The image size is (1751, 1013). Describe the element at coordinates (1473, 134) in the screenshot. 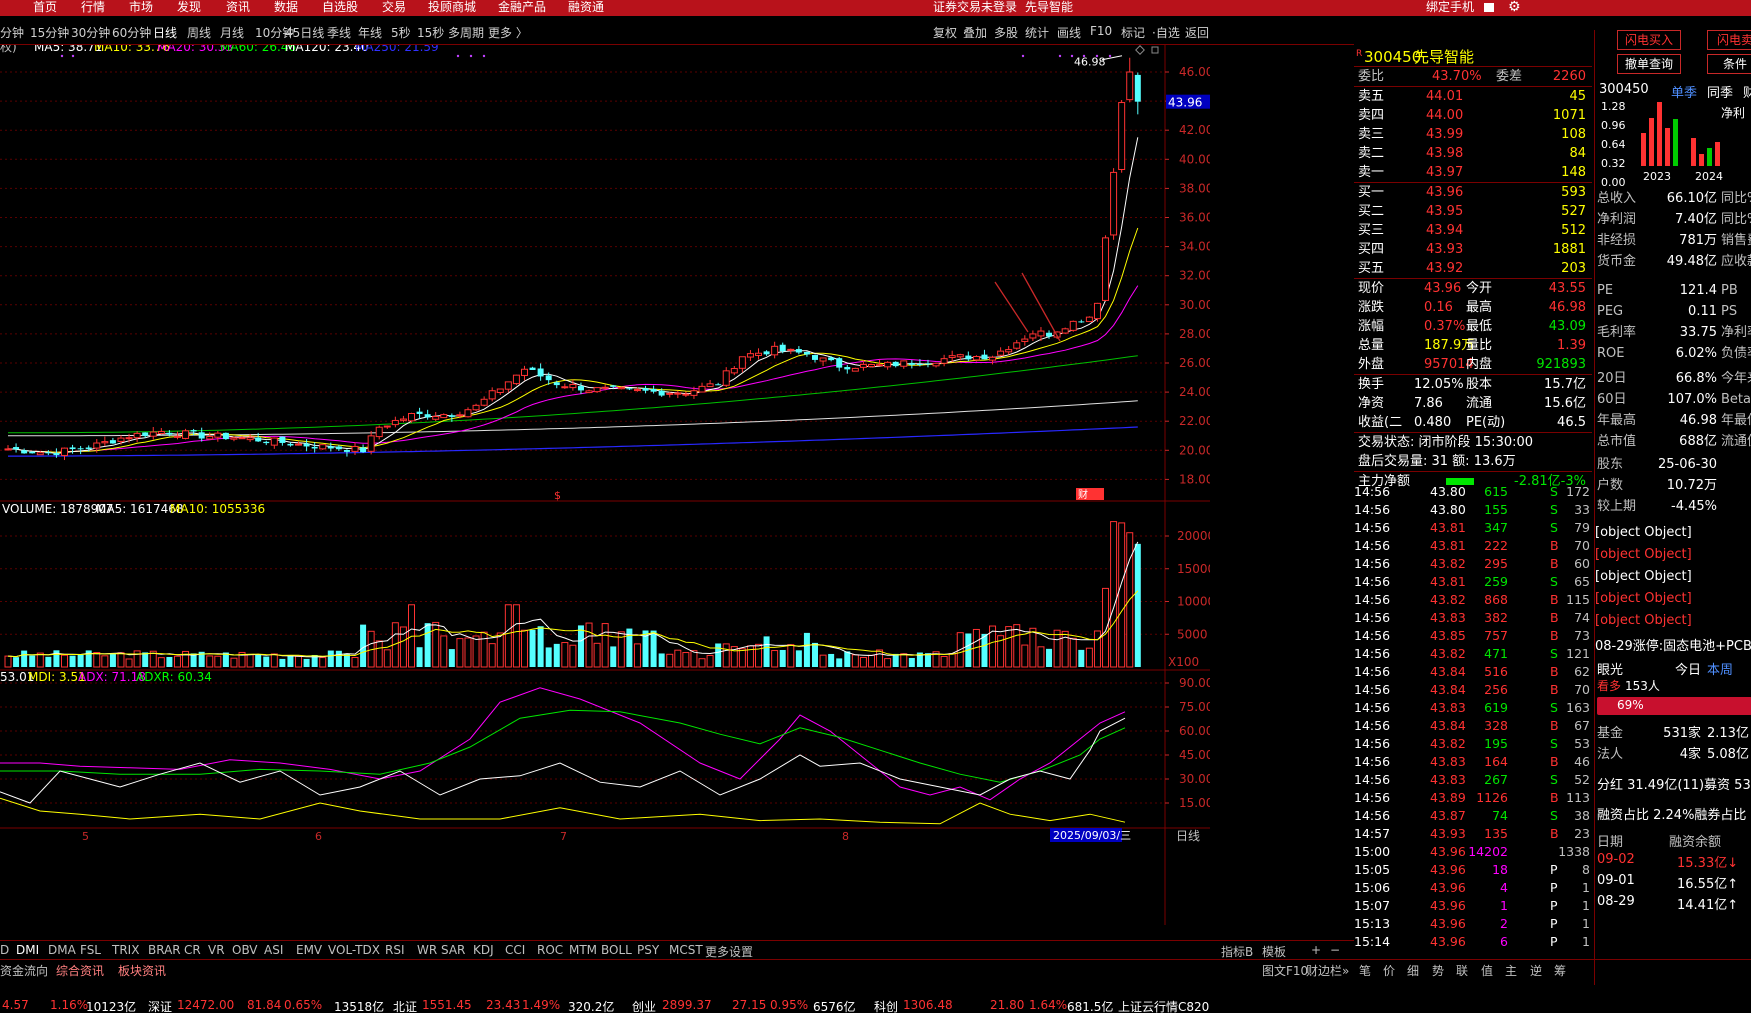

I see `ask-row-2: 卖三 43.99 108` at that location.